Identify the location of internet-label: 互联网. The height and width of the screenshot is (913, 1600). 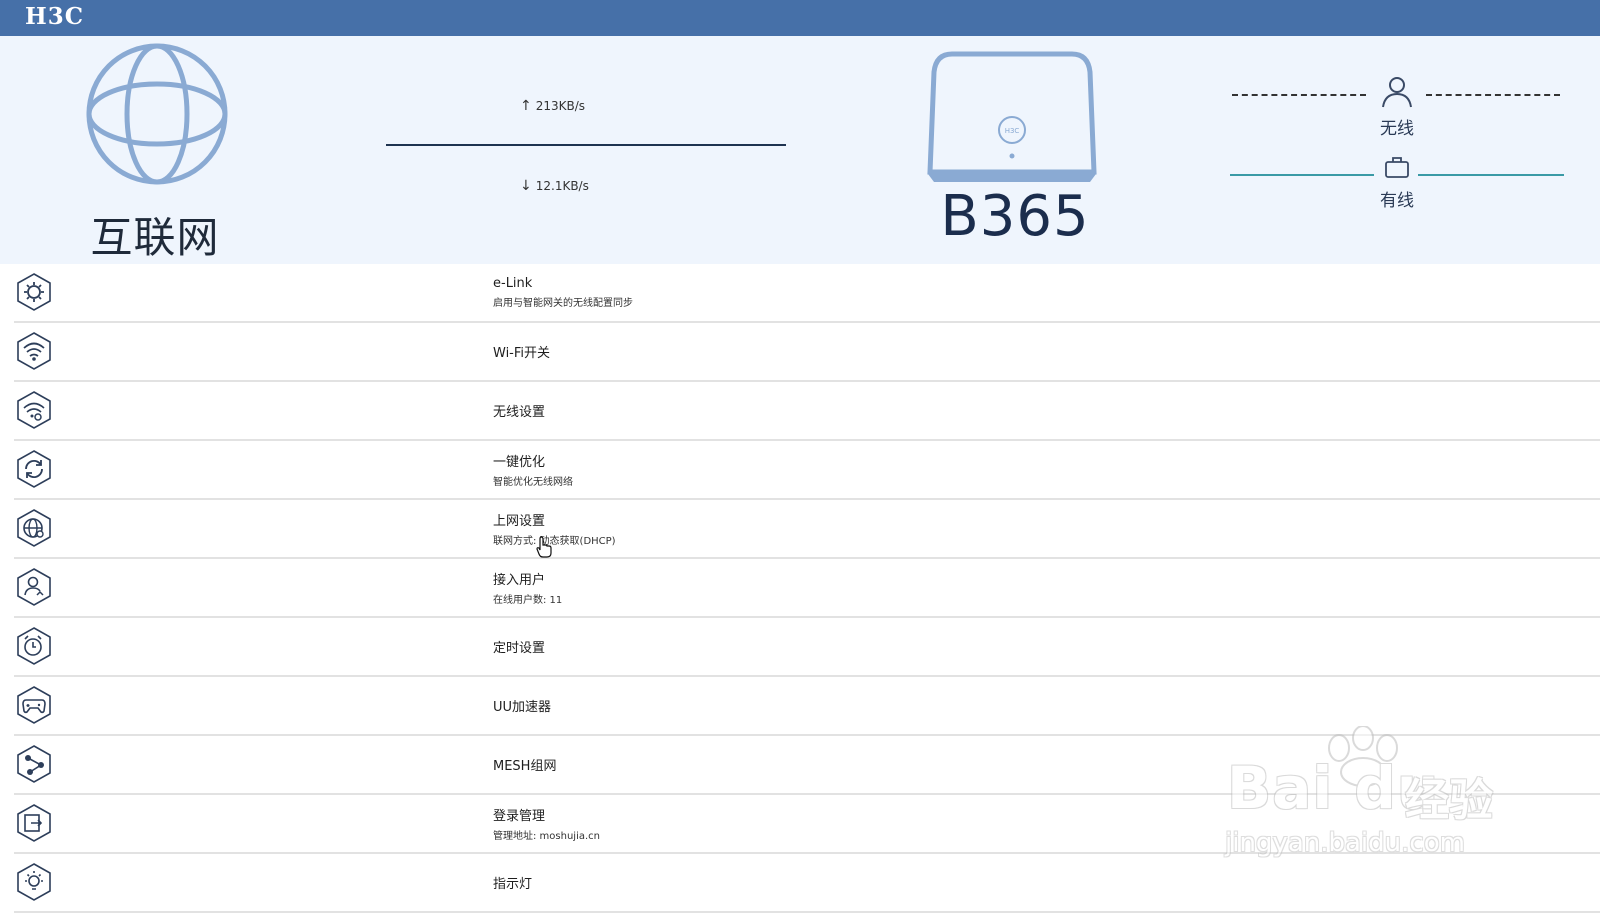
(155, 237).